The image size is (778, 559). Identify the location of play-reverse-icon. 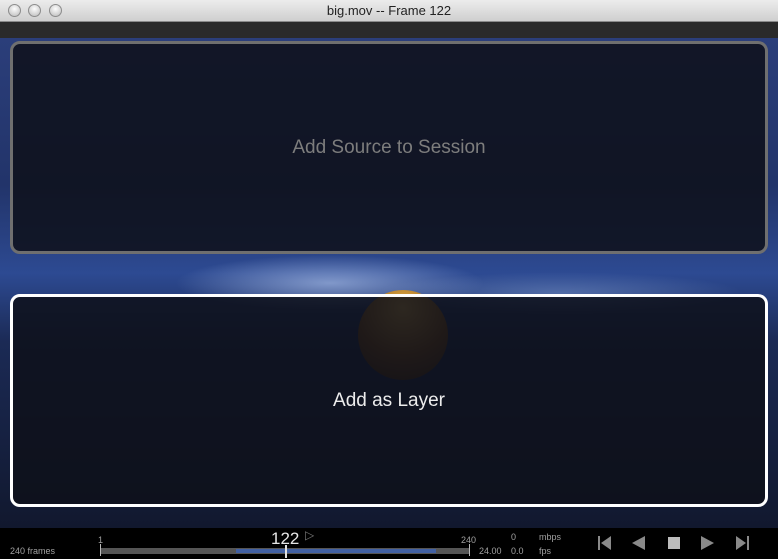
(638, 543).